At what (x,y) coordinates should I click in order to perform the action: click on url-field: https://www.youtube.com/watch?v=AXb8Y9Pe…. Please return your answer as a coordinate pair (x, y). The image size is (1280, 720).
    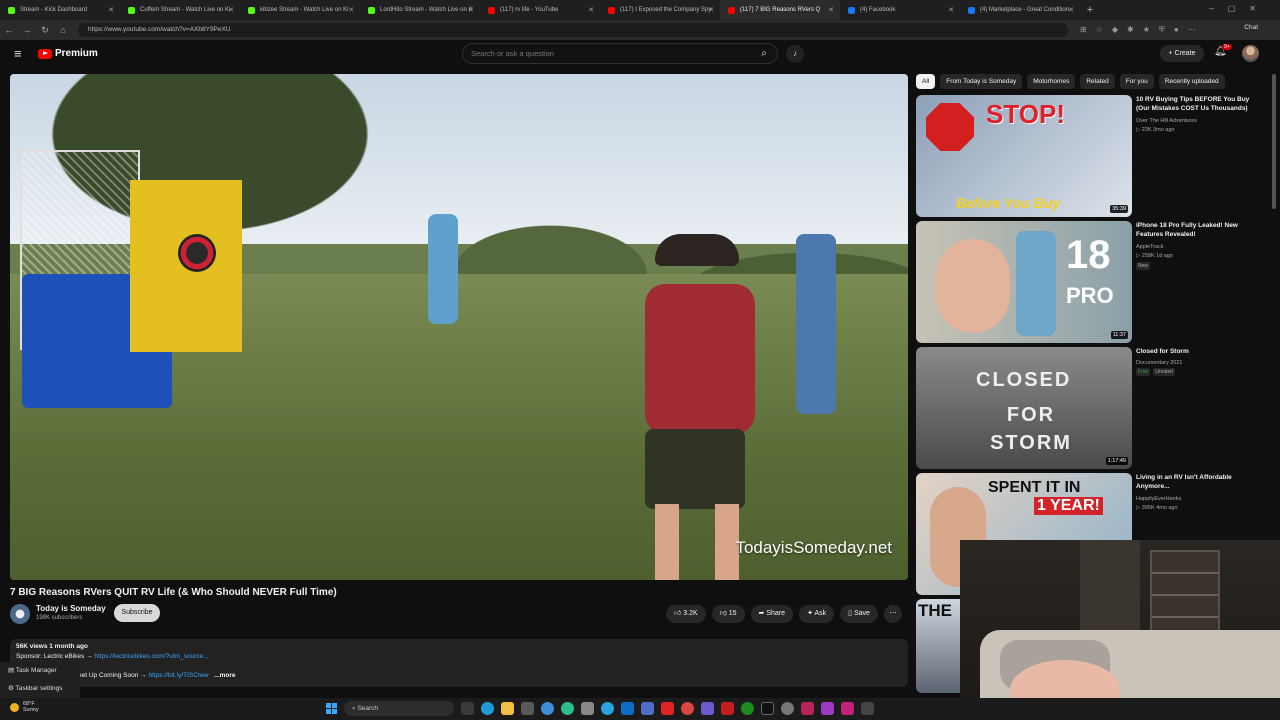
    Looking at the image, I should click on (573, 30).